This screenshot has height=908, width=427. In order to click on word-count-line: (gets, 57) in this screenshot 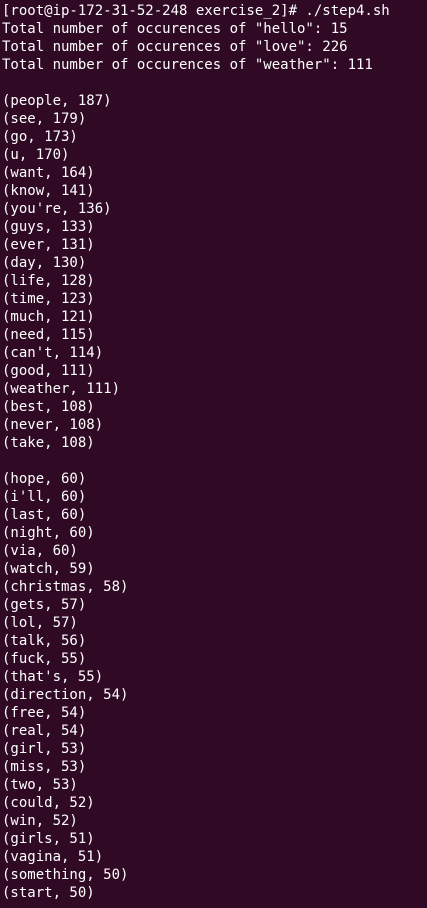, I will do `click(44, 605)`.